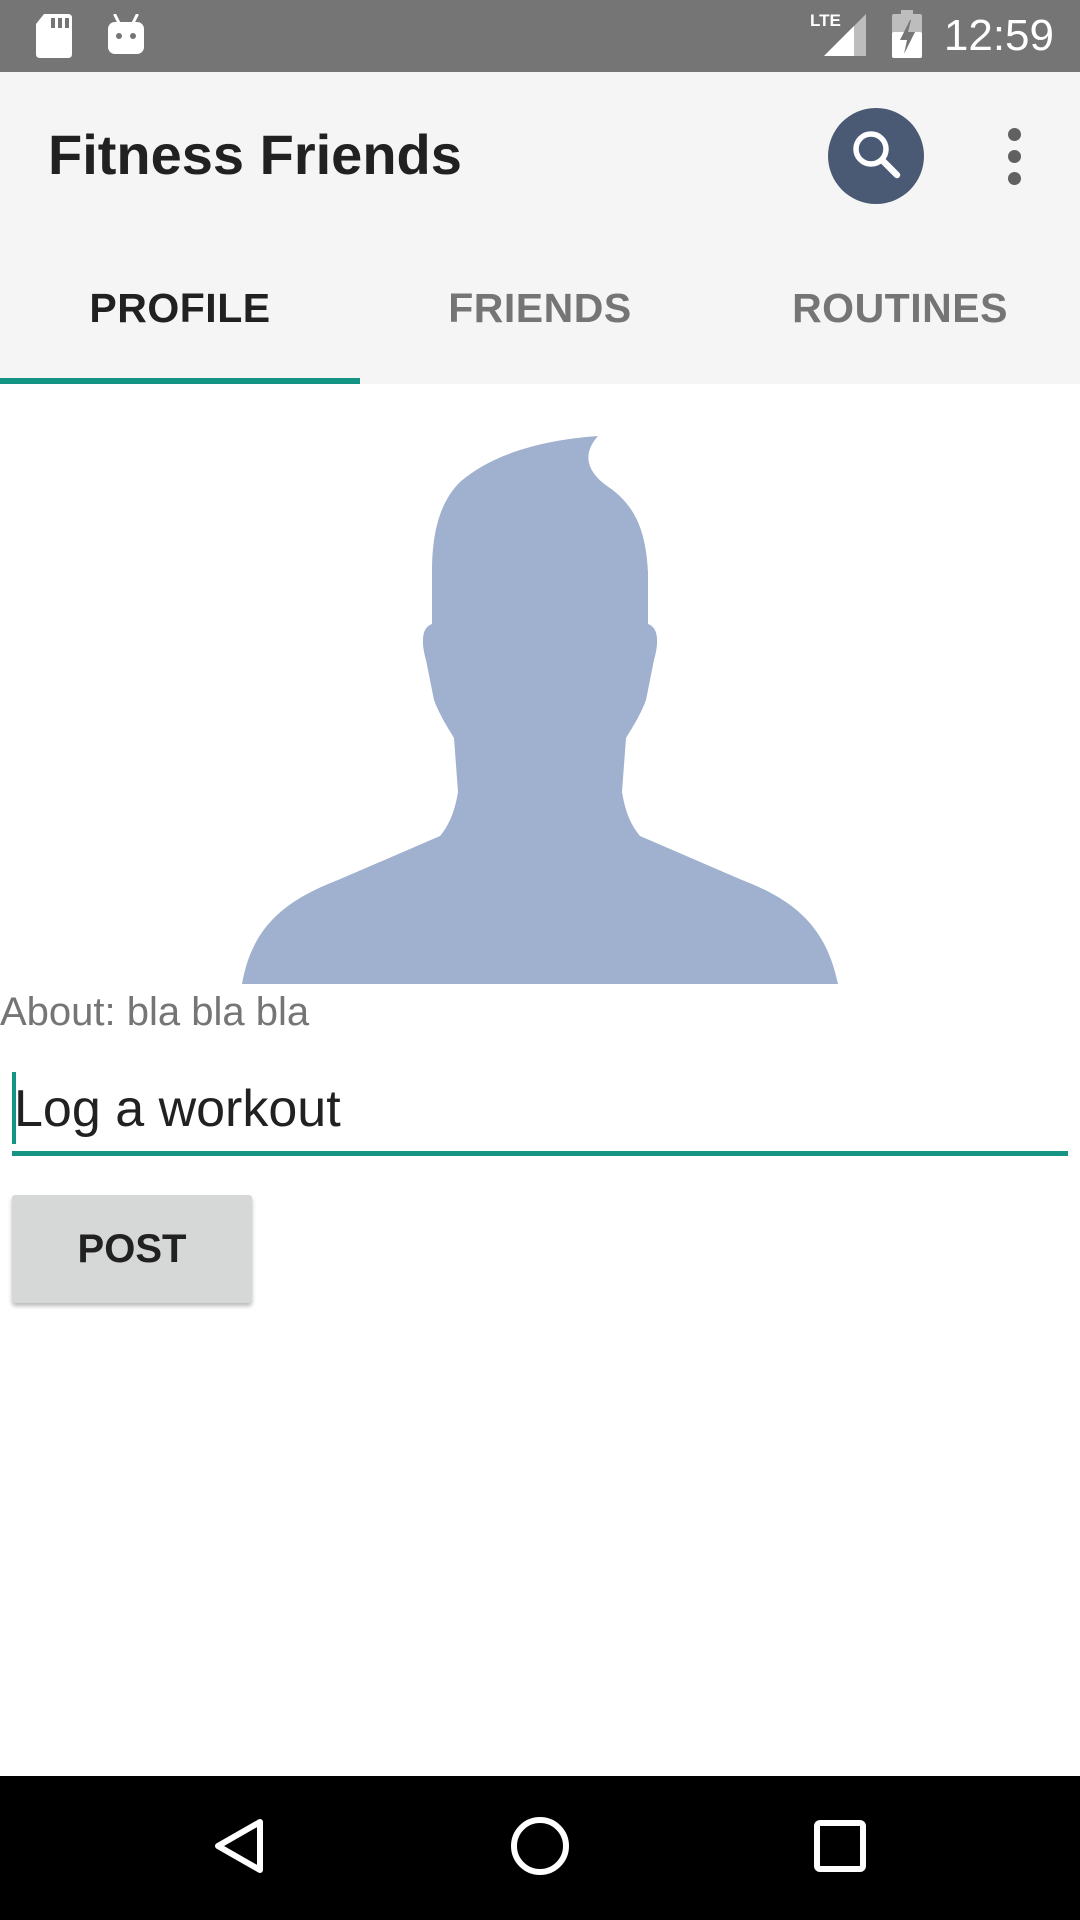 The image size is (1080, 1920). Describe the element at coordinates (255, 154) in the screenshot. I see `app-title: Fitness Friends` at that location.